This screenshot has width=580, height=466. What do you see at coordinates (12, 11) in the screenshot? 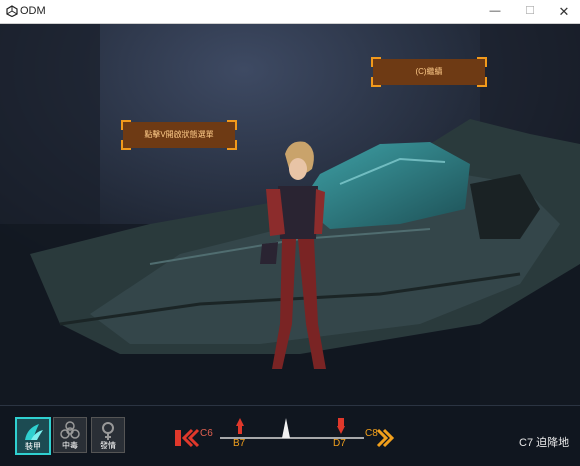
I see `unity-icon` at bounding box center [12, 11].